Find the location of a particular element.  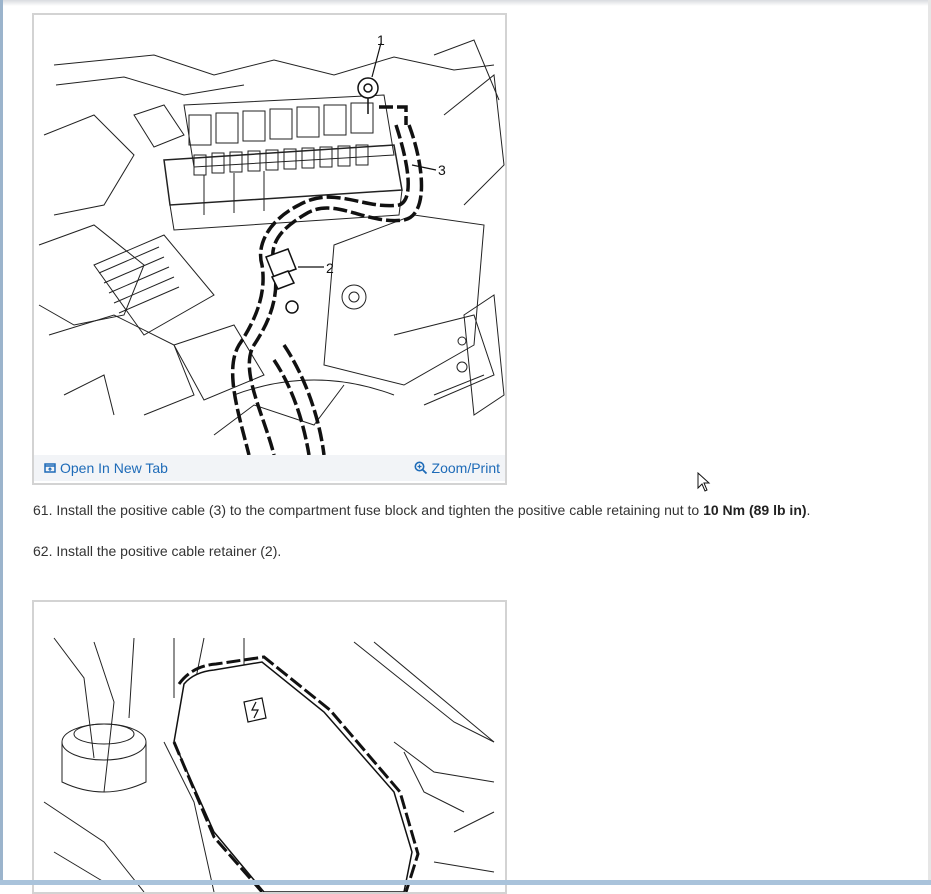

zoom-print-link: Zoom/Print is located at coordinates (457, 468).